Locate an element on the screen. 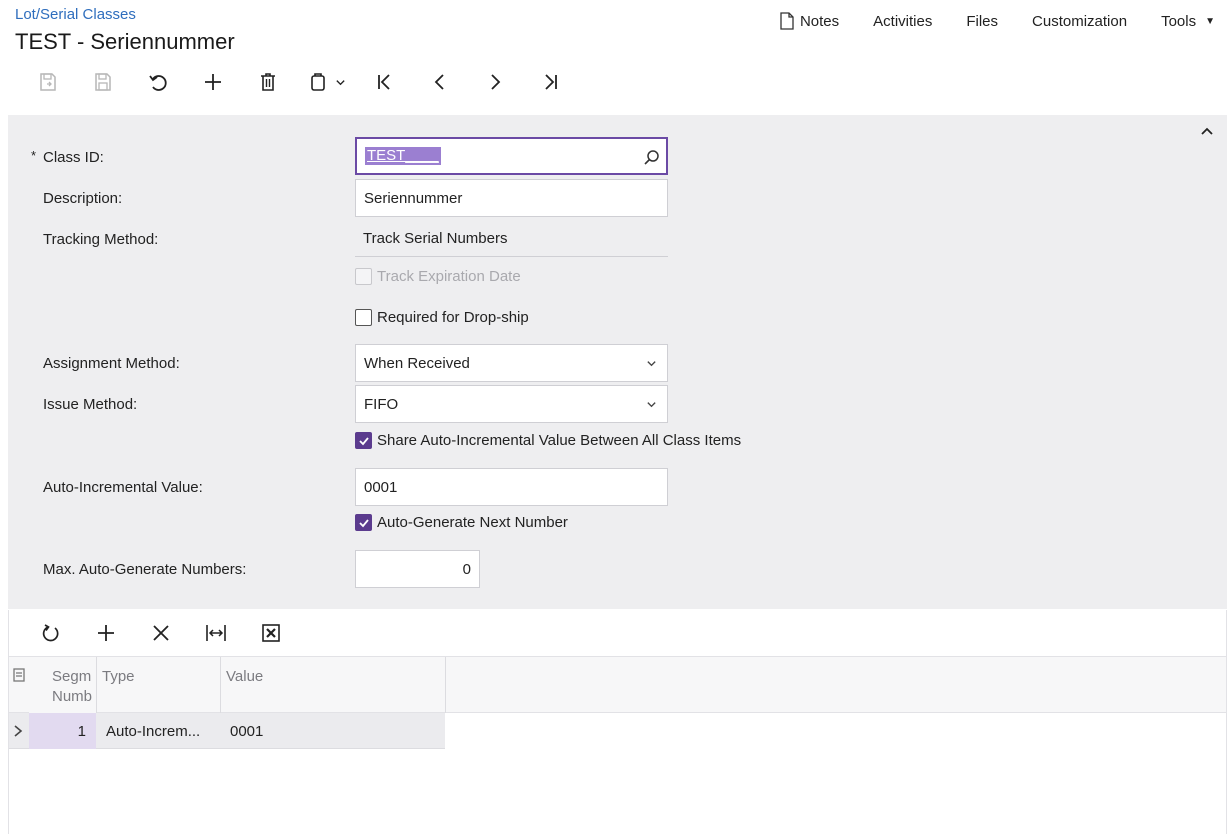 The height and width of the screenshot is (834, 1229). tools-label: Tools is located at coordinates (1179, 21).